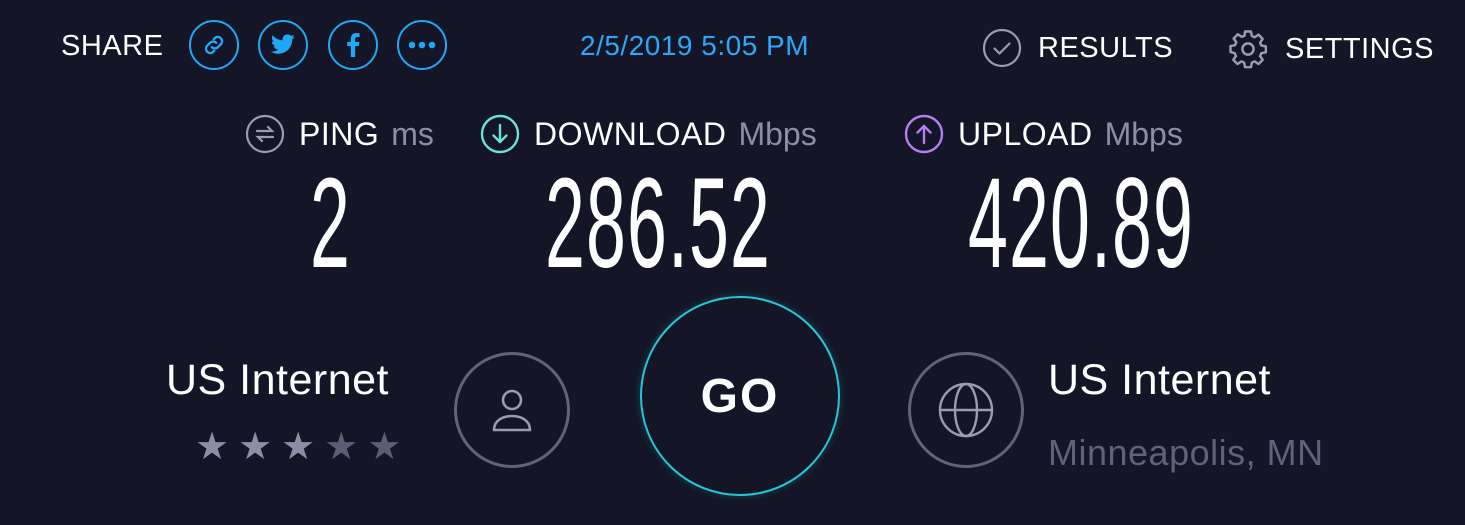 The height and width of the screenshot is (525, 1465). I want to click on share-link-button, so click(214, 45).